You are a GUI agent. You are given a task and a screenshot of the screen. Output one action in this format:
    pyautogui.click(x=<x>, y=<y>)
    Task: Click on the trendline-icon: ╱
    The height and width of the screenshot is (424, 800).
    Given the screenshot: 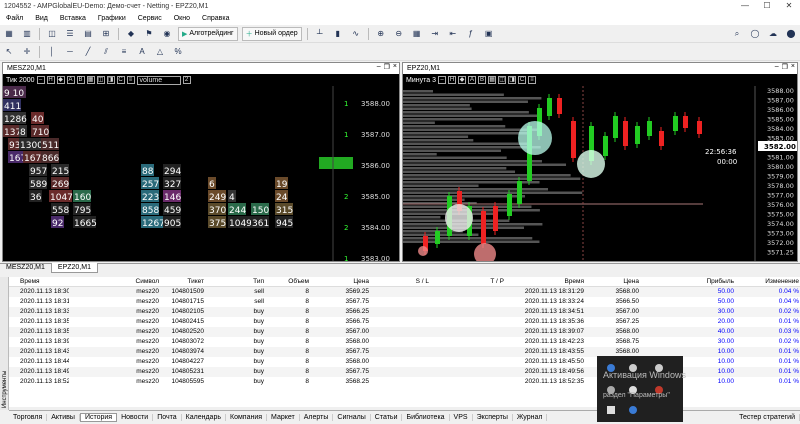 What is the action you would take?
    pyautogui.click(x=88, y=52)
    